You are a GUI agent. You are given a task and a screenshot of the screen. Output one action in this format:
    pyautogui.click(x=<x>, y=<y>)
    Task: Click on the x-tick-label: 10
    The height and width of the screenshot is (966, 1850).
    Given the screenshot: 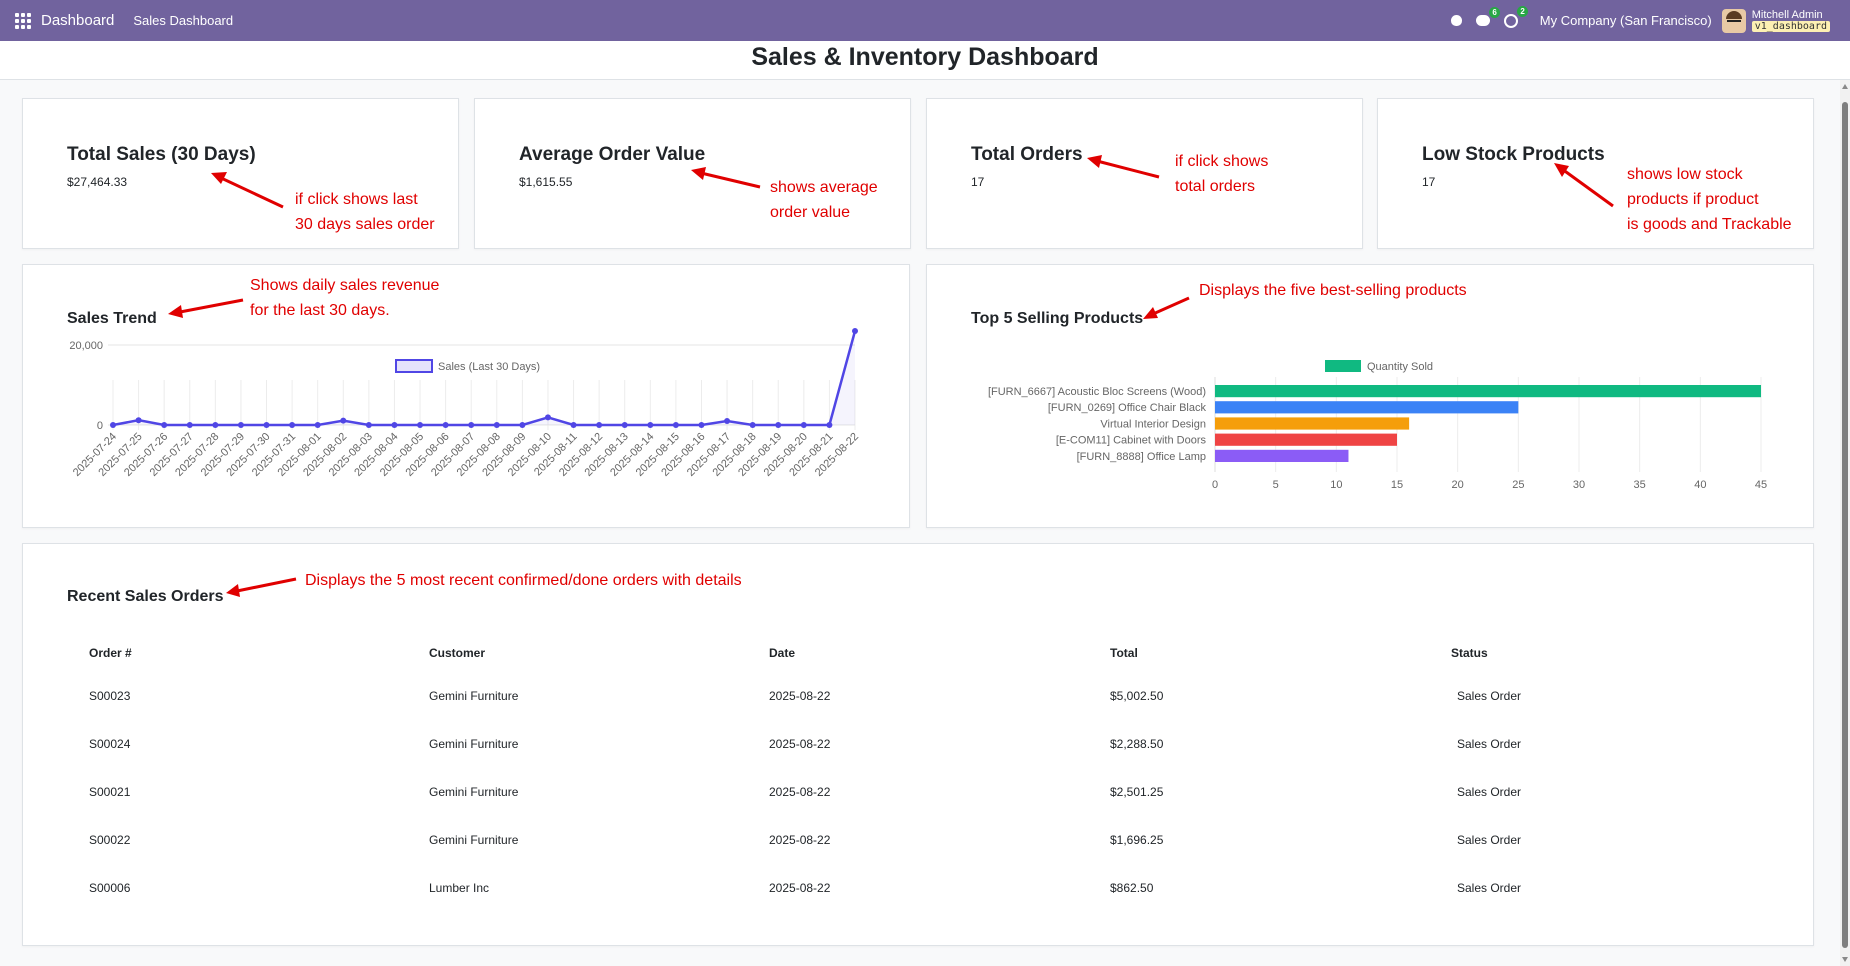 What is the action you would take?
    pyautogui.click(x=1336, y=485)
    